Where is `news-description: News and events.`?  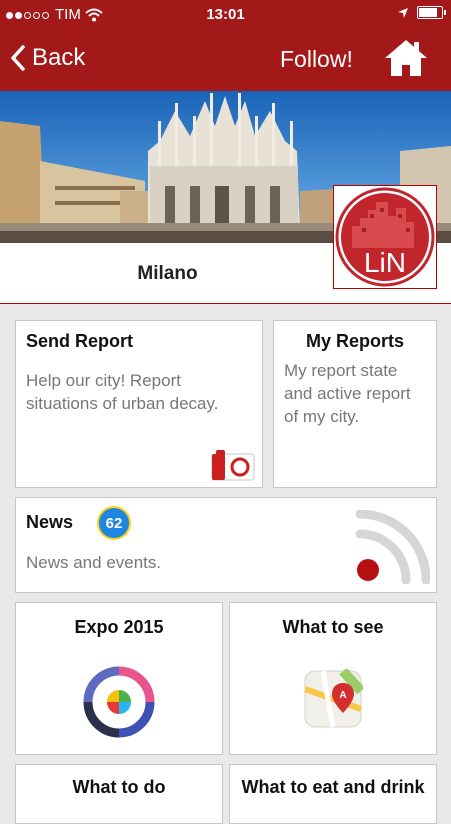
news-description: News and events. is located at coordinates (94, 562).